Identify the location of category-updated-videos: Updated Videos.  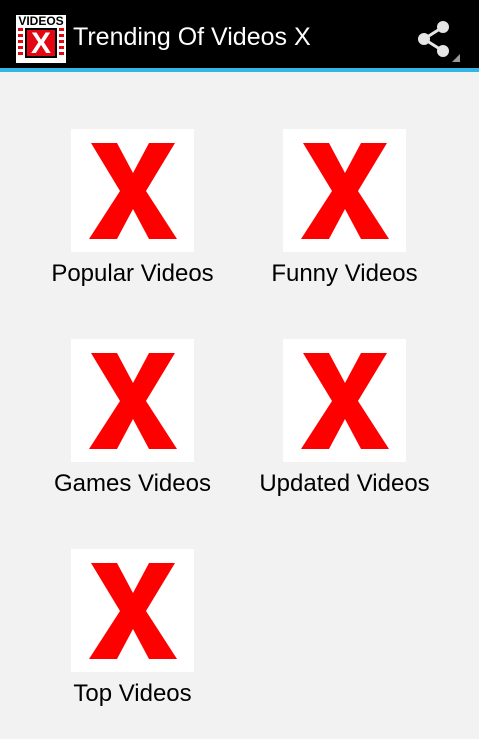
(342, 434).